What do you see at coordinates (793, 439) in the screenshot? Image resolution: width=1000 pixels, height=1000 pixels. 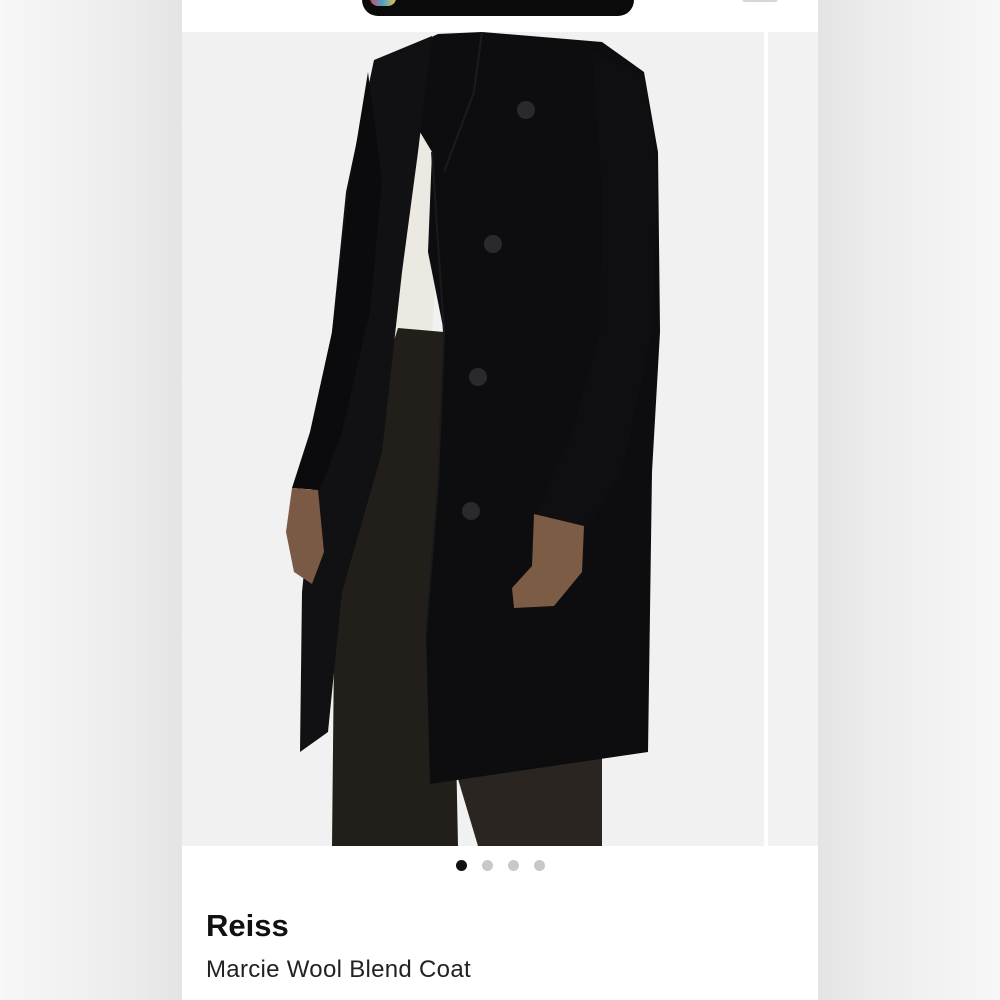 I see `next-product-image-peek` at bounding box center [793, 439].